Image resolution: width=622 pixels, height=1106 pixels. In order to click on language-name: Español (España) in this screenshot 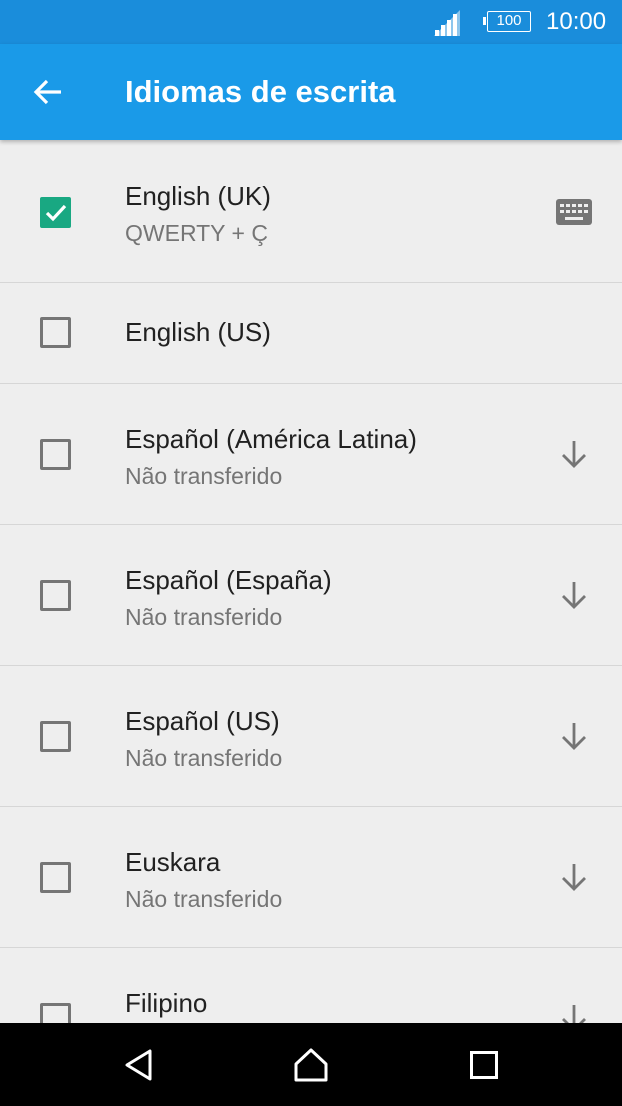, I will do `click(228, 580)`.